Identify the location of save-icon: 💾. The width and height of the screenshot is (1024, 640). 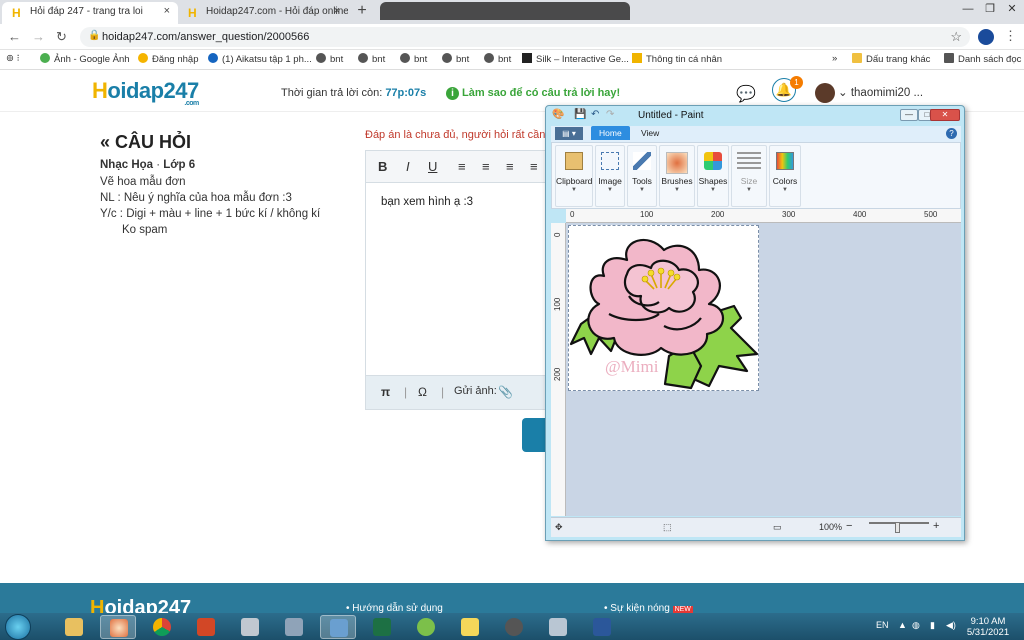
(580, 114).